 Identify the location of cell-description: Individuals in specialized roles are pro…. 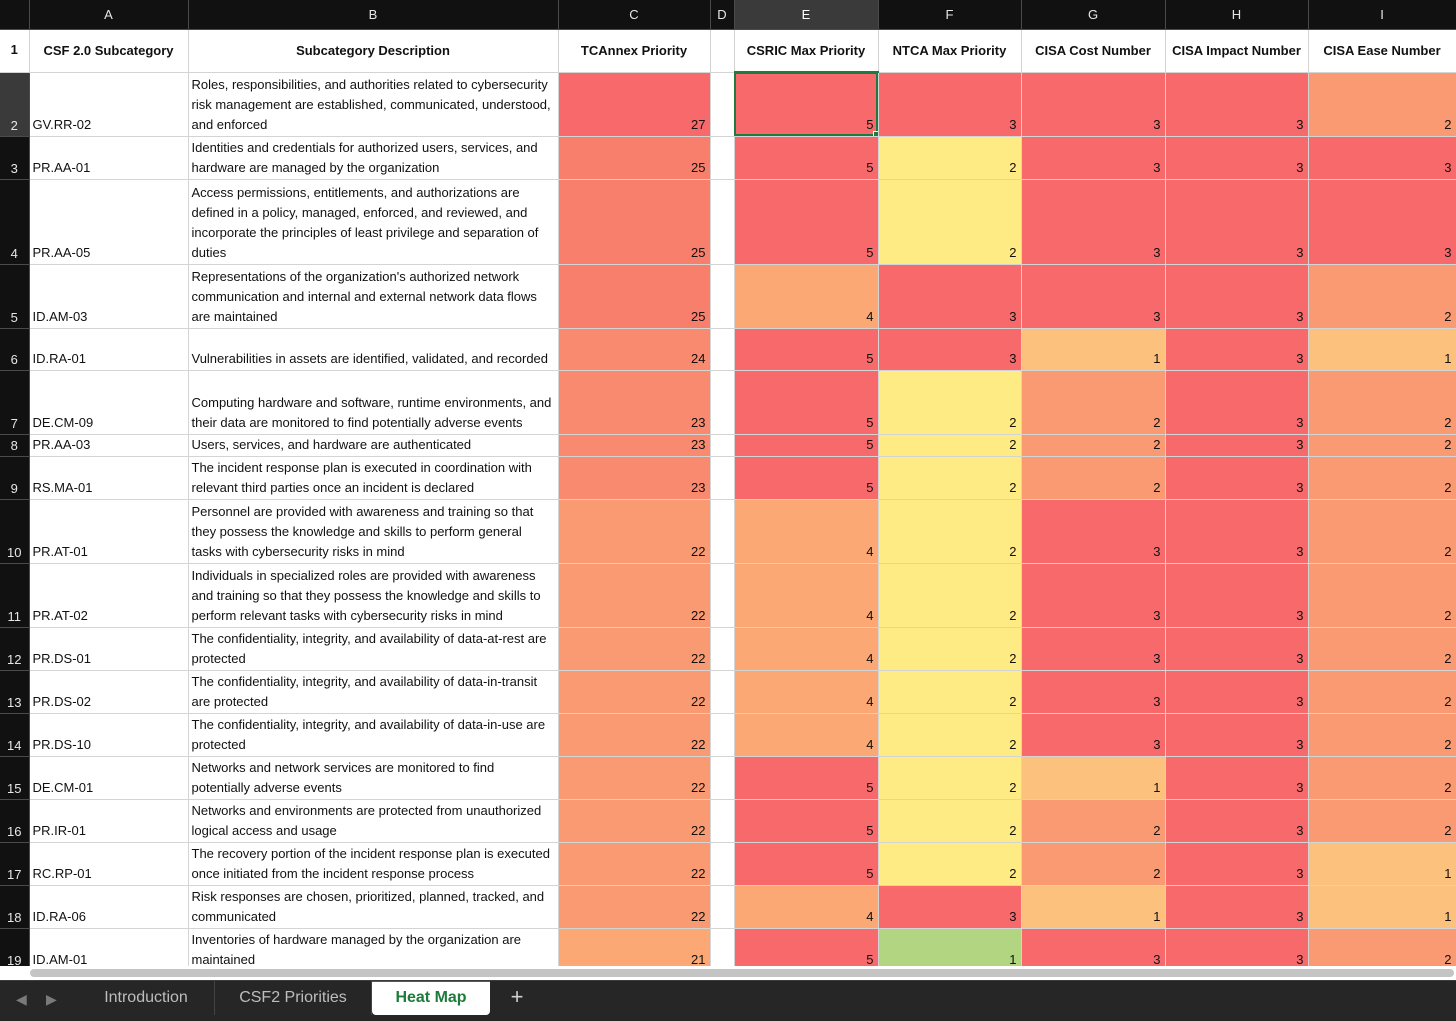
(373, 595).